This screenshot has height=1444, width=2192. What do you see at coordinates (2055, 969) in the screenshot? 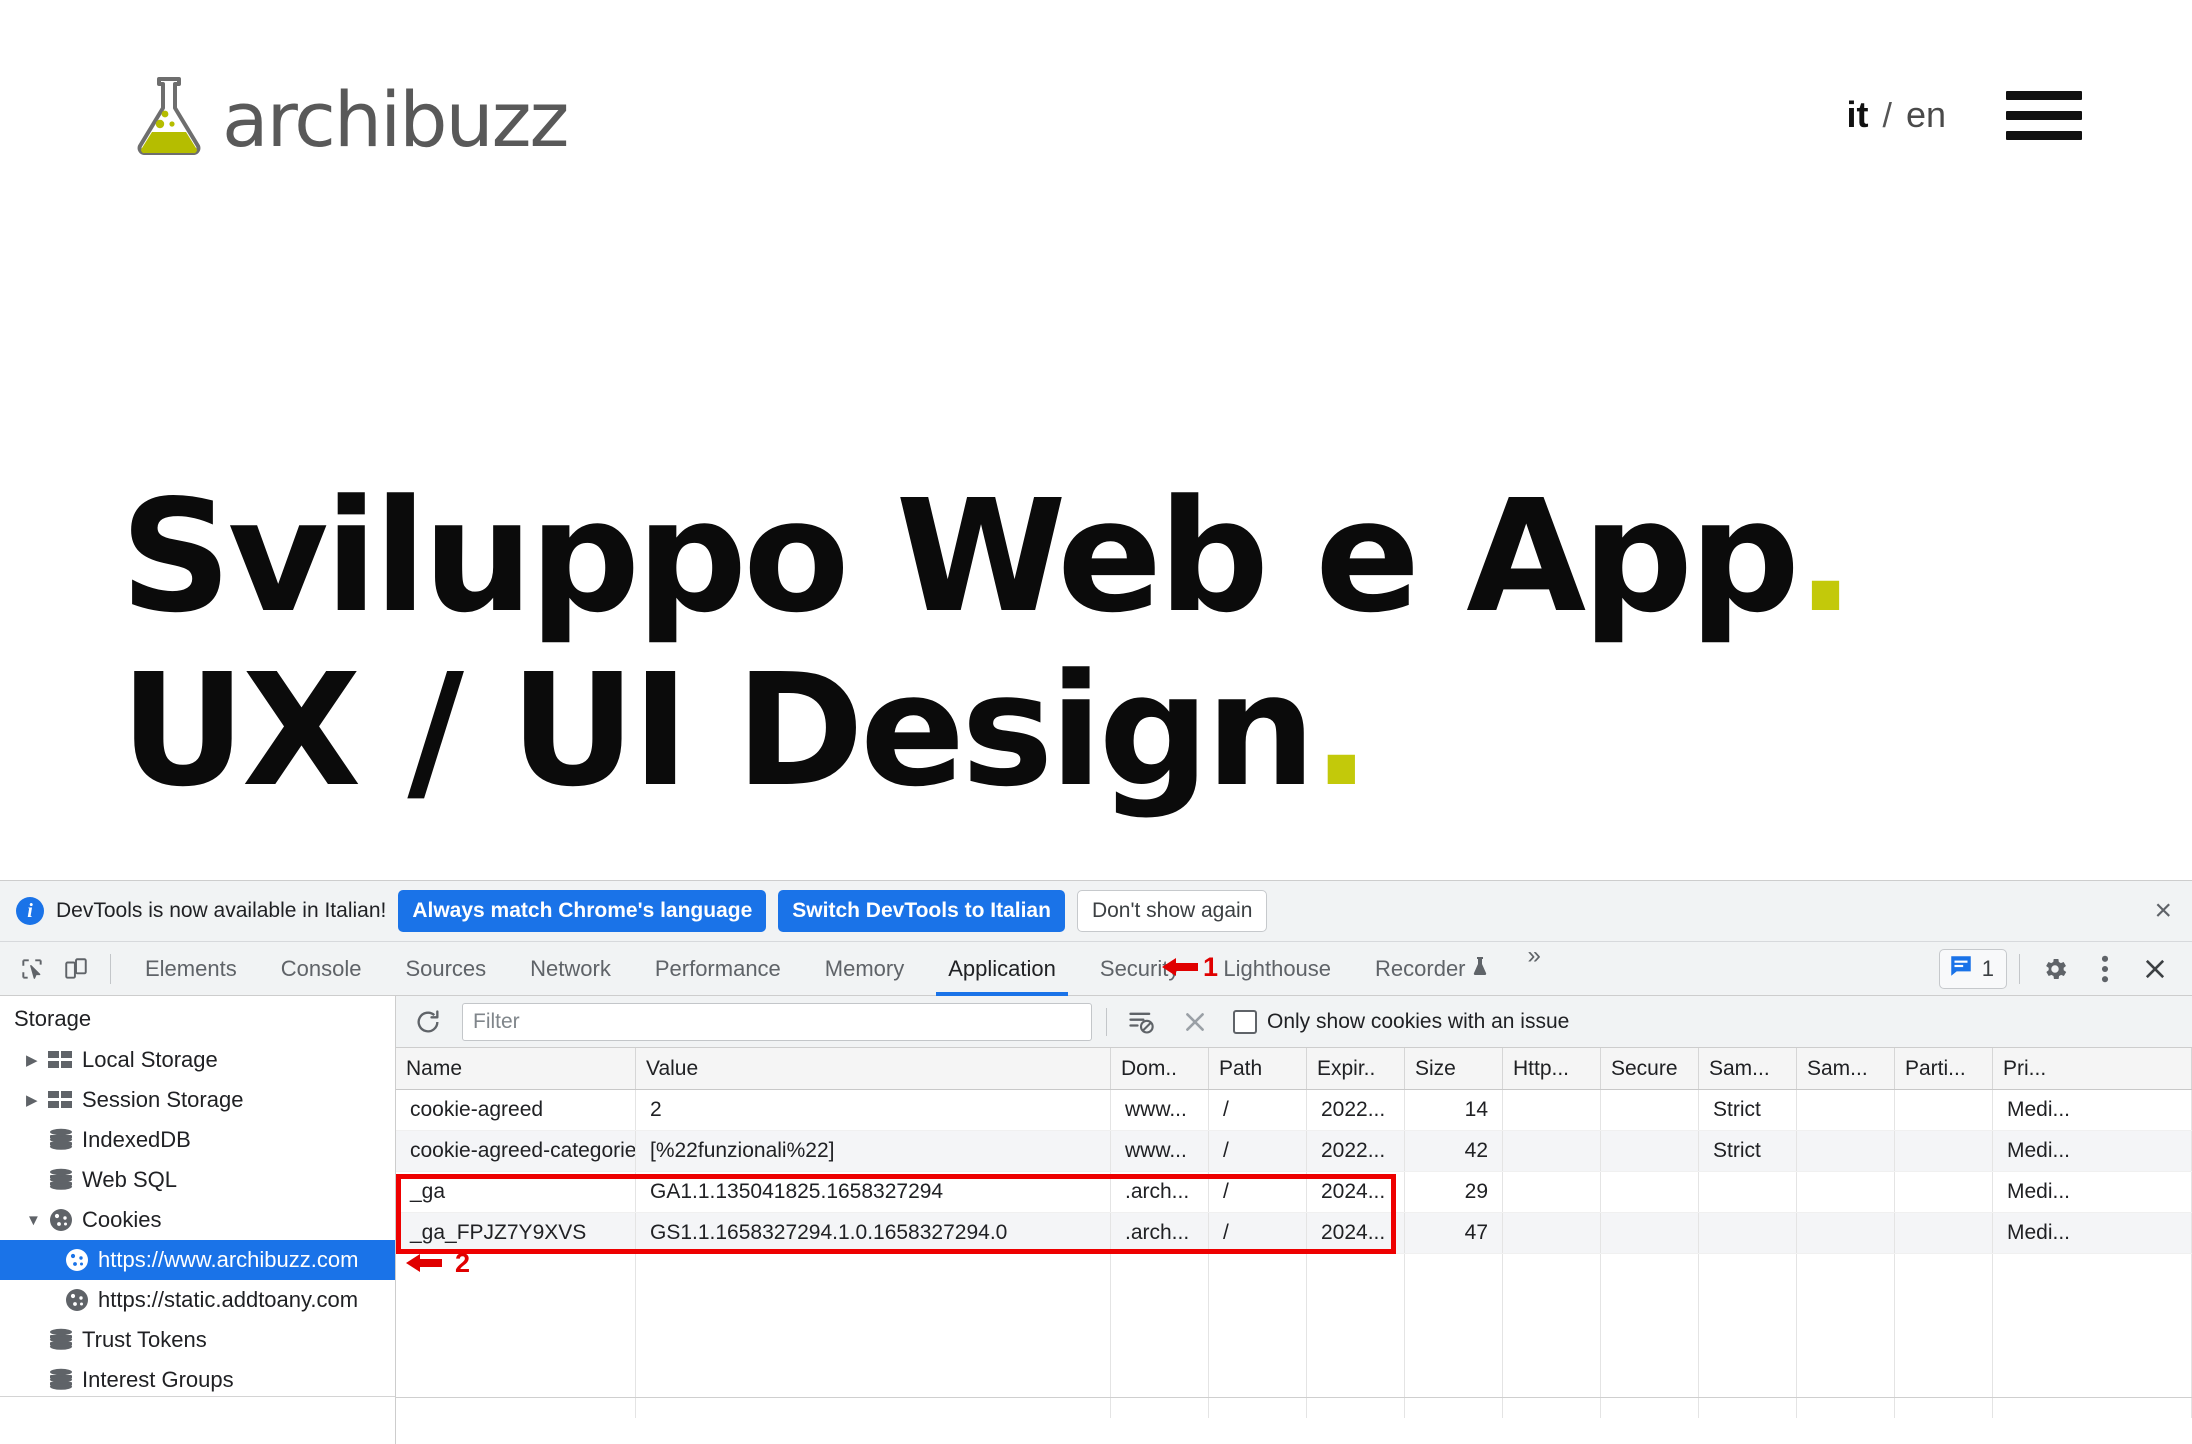
I see `gear-icon` at bounding box center [2055, 969].